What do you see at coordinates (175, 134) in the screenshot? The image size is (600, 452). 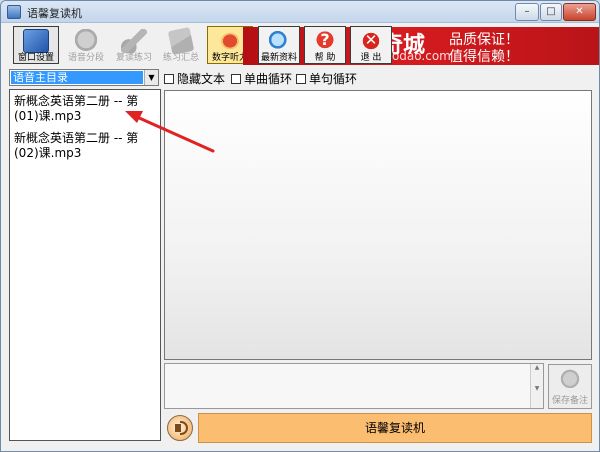 I see `annotation-arrow-shaft` at bounding box center [175, 134].